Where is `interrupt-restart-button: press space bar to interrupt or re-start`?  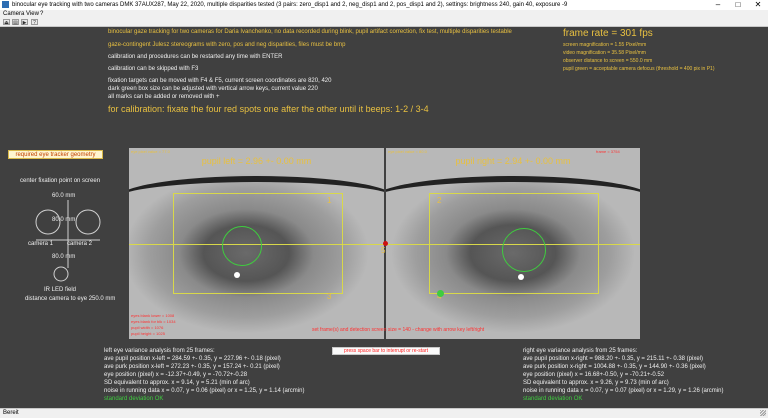
interrupt-restart-button: press space bar to interrupt or re-start is located at coordinates (386, 351).